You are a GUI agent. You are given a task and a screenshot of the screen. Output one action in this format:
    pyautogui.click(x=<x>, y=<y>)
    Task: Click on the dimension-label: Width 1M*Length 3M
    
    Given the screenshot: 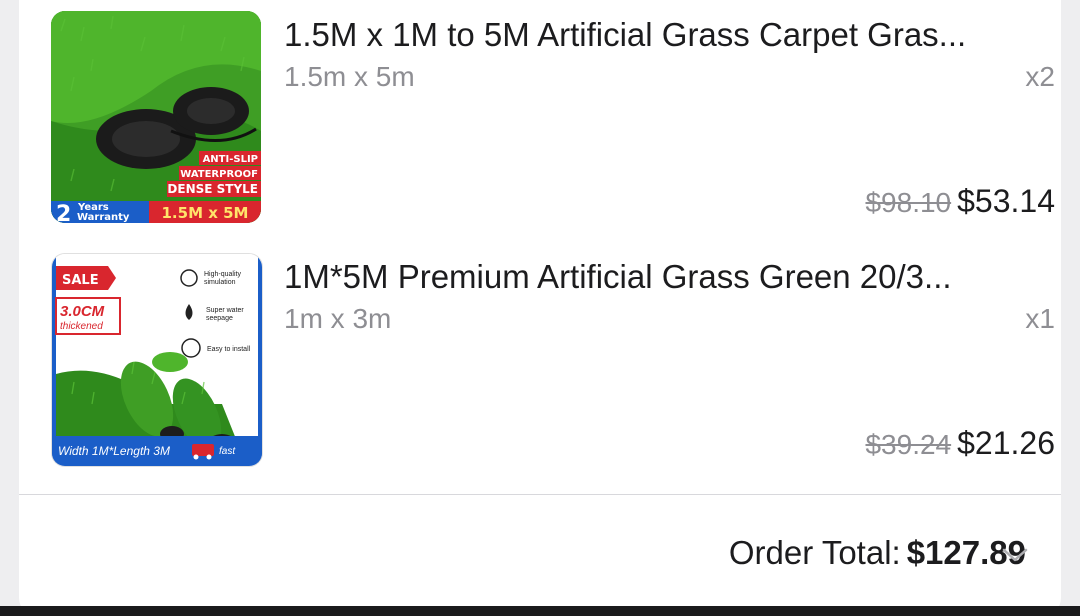 What is the action you would take?
    pyautogui.click(x=114, y=451)
    